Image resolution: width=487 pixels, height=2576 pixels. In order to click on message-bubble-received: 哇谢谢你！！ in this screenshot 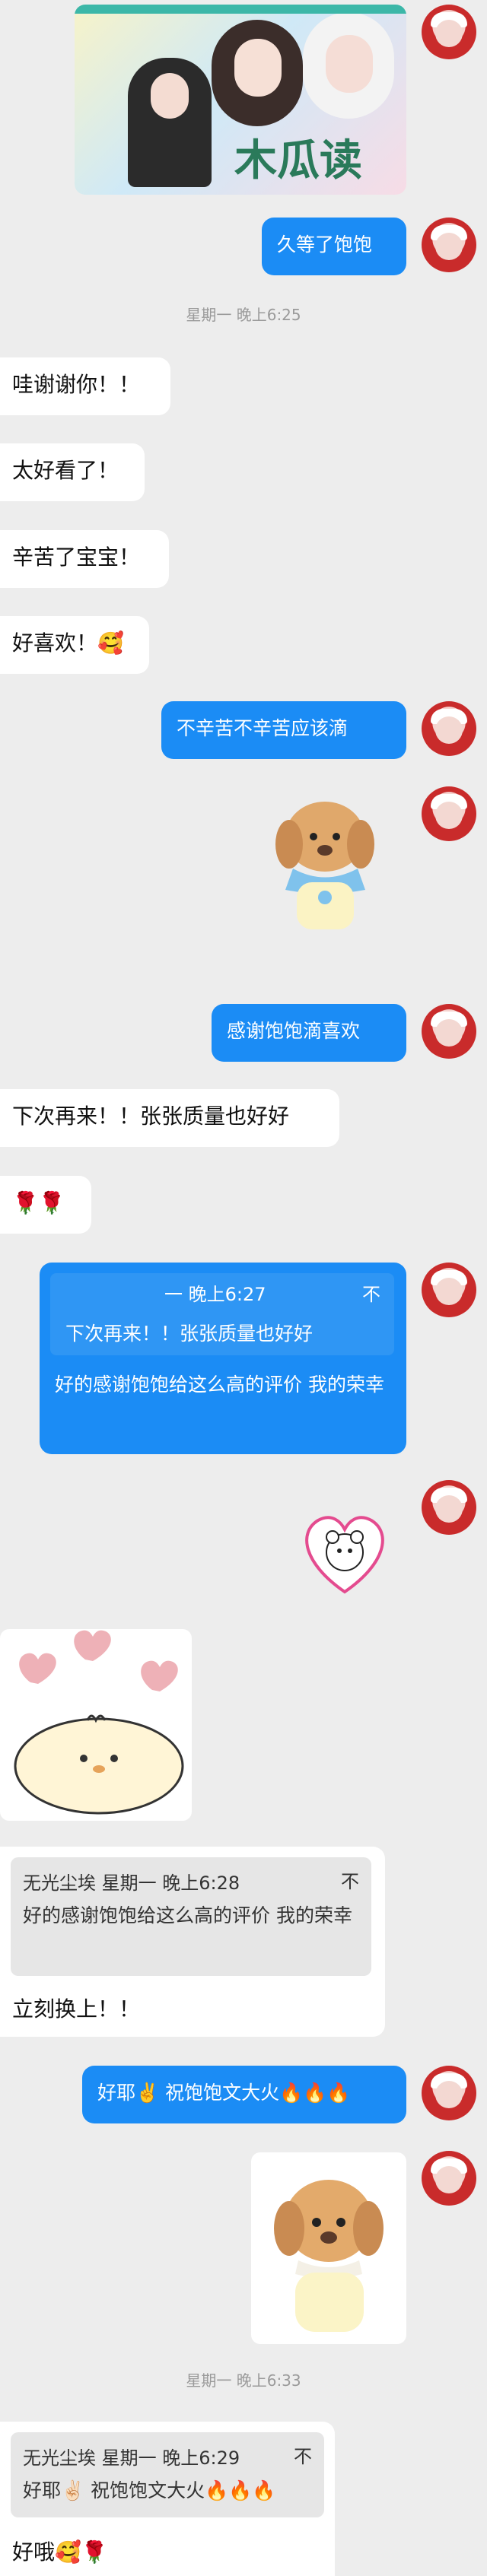, I will do `click(85, 386)`.